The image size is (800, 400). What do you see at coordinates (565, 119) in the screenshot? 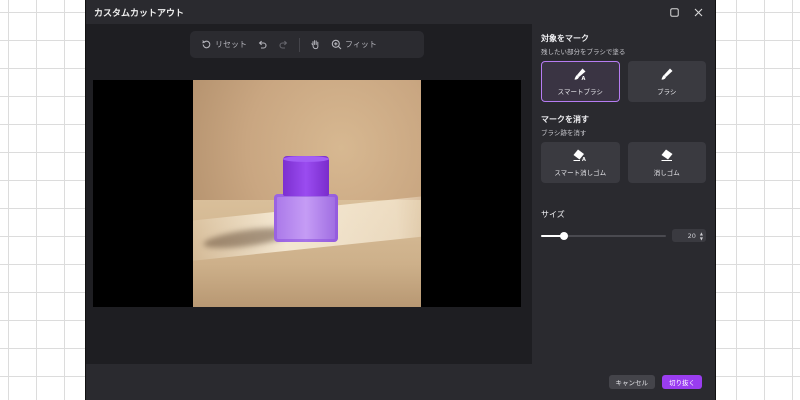
I see `erase-section-title: マークを消す` at bounding box center [565, 119].